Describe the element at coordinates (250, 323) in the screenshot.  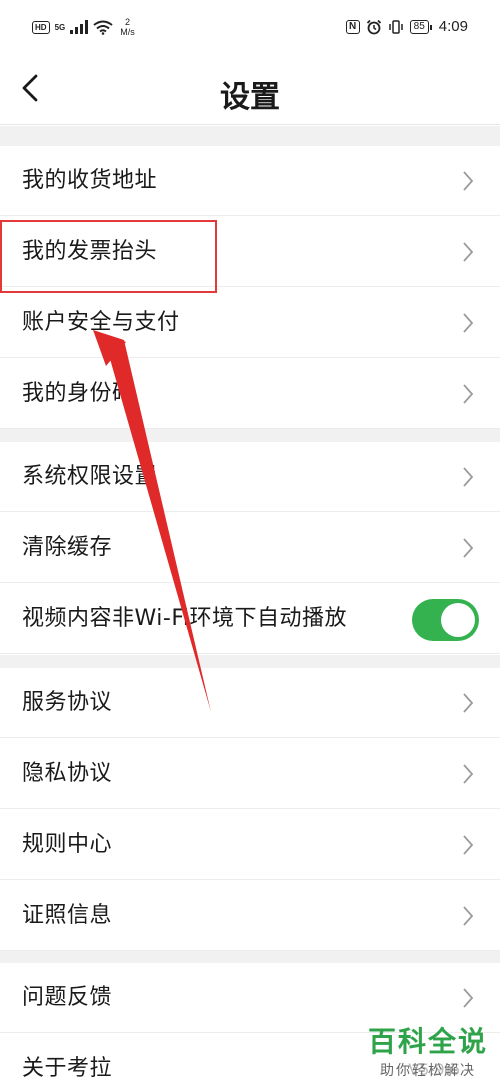
I see `settings-item-account-security: 账户安全与支付` at that location.